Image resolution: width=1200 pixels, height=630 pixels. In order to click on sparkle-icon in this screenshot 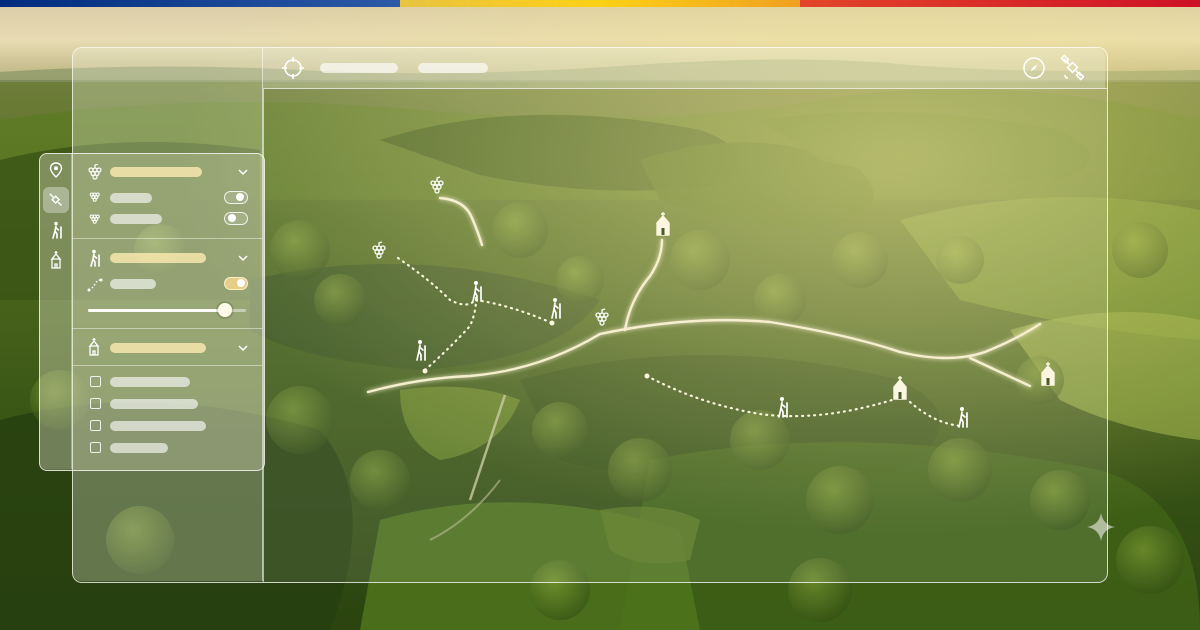, I will do `click(1101, 527)`.